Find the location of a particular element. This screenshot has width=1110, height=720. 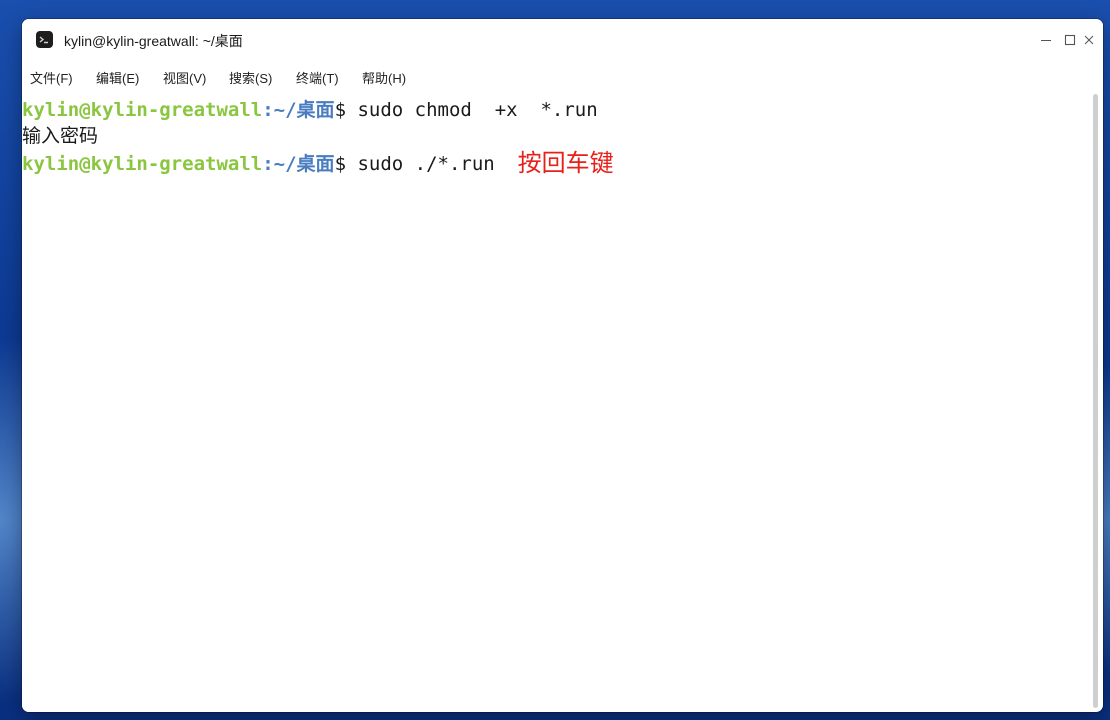

maximize-icon is located at coordinates (1070, 40).